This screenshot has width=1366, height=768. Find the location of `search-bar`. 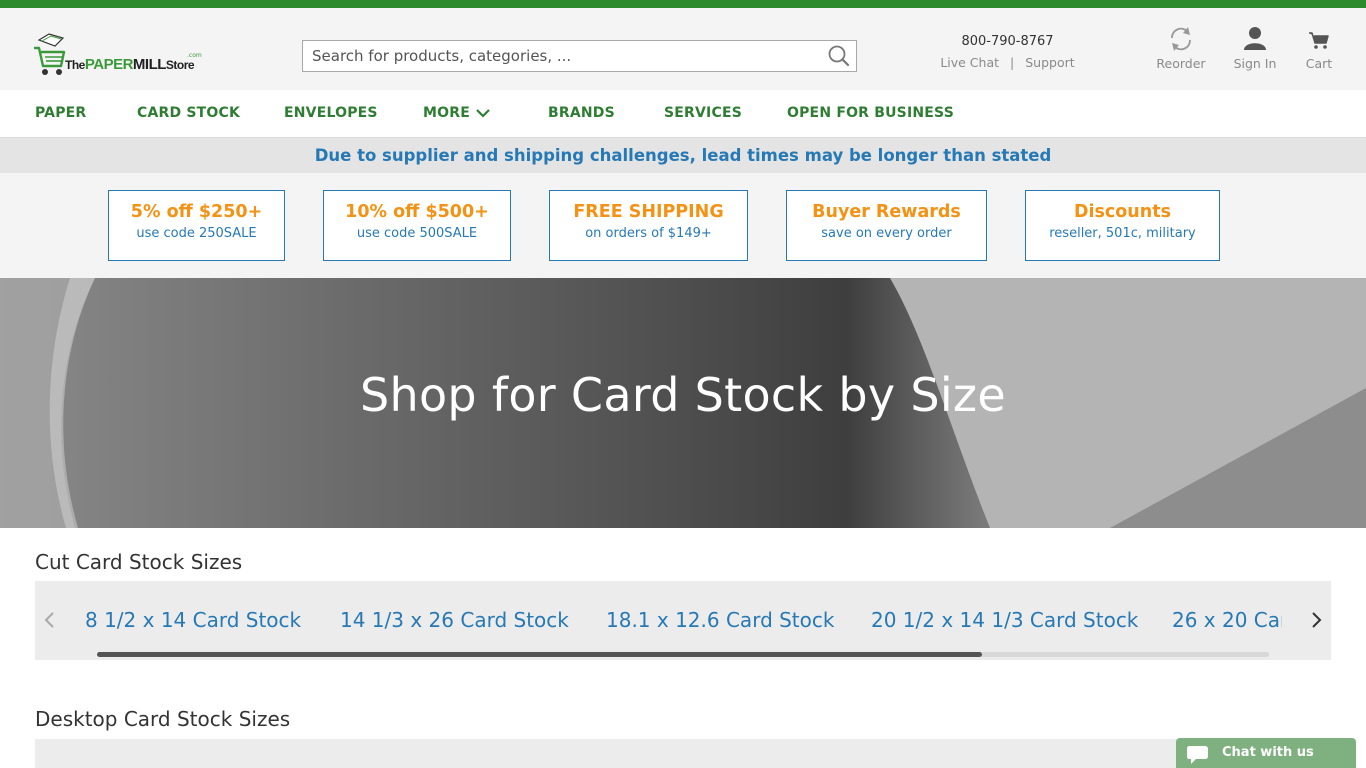

search-bar is located at coordinates (579, 56).